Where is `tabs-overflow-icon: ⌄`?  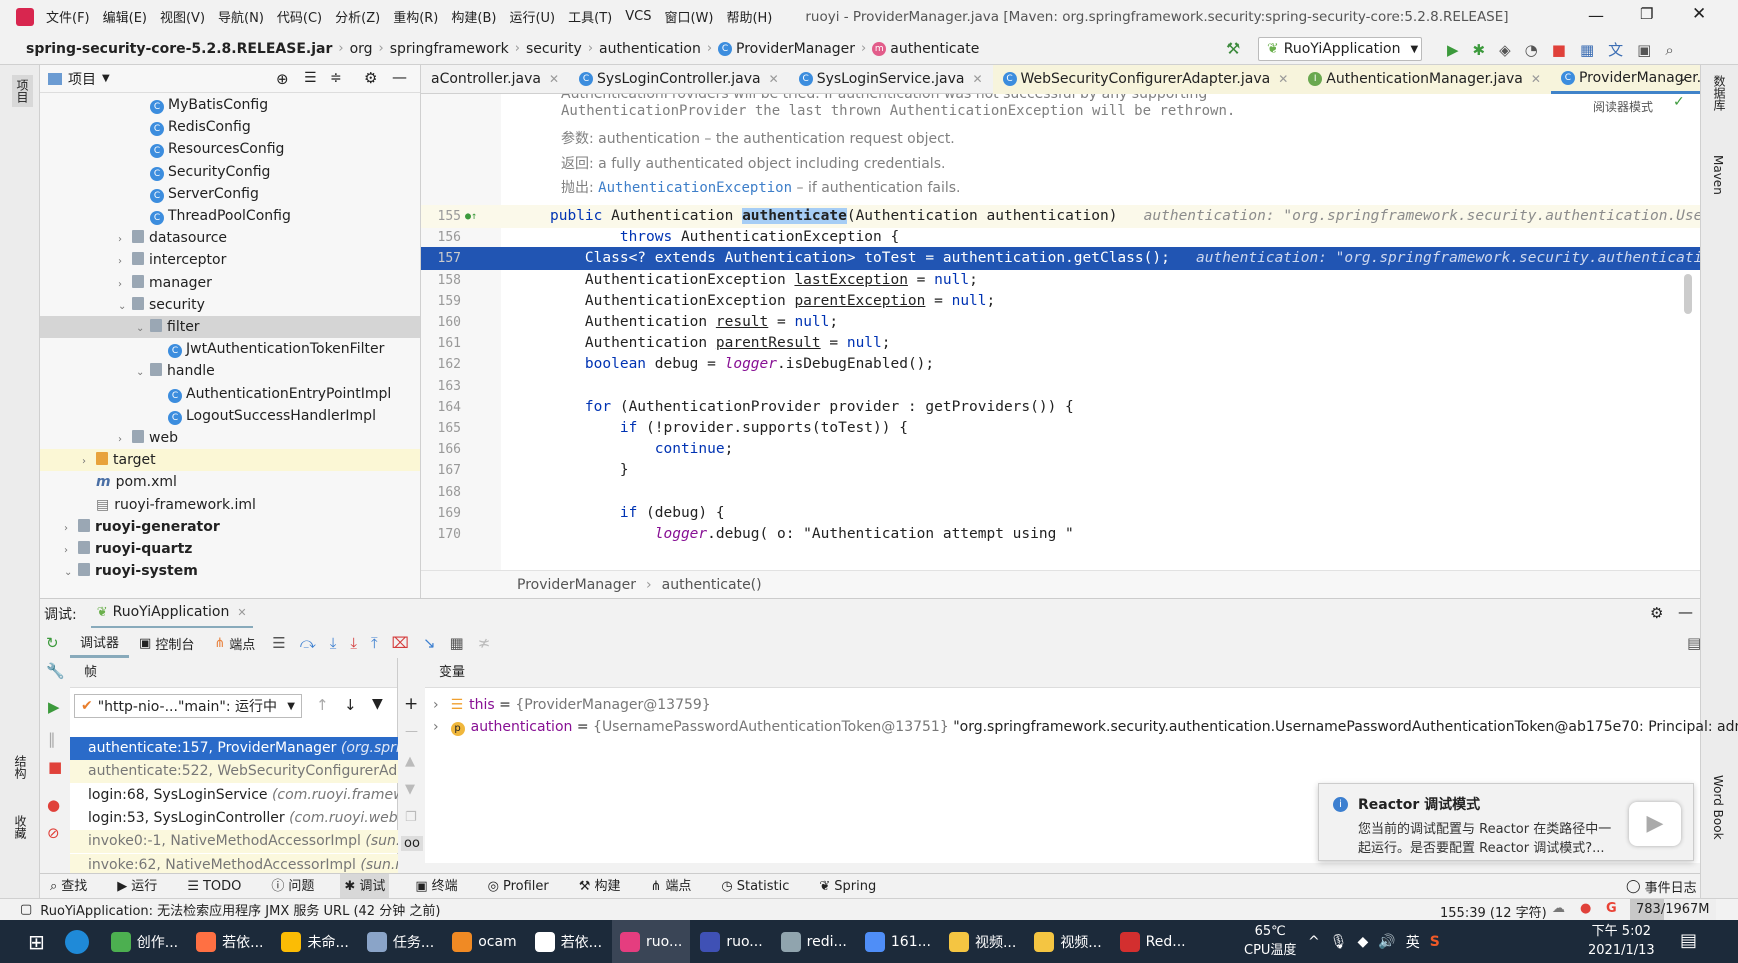
tabs-overflow-icon: ⌄ is located at coordinates (1683, 77).